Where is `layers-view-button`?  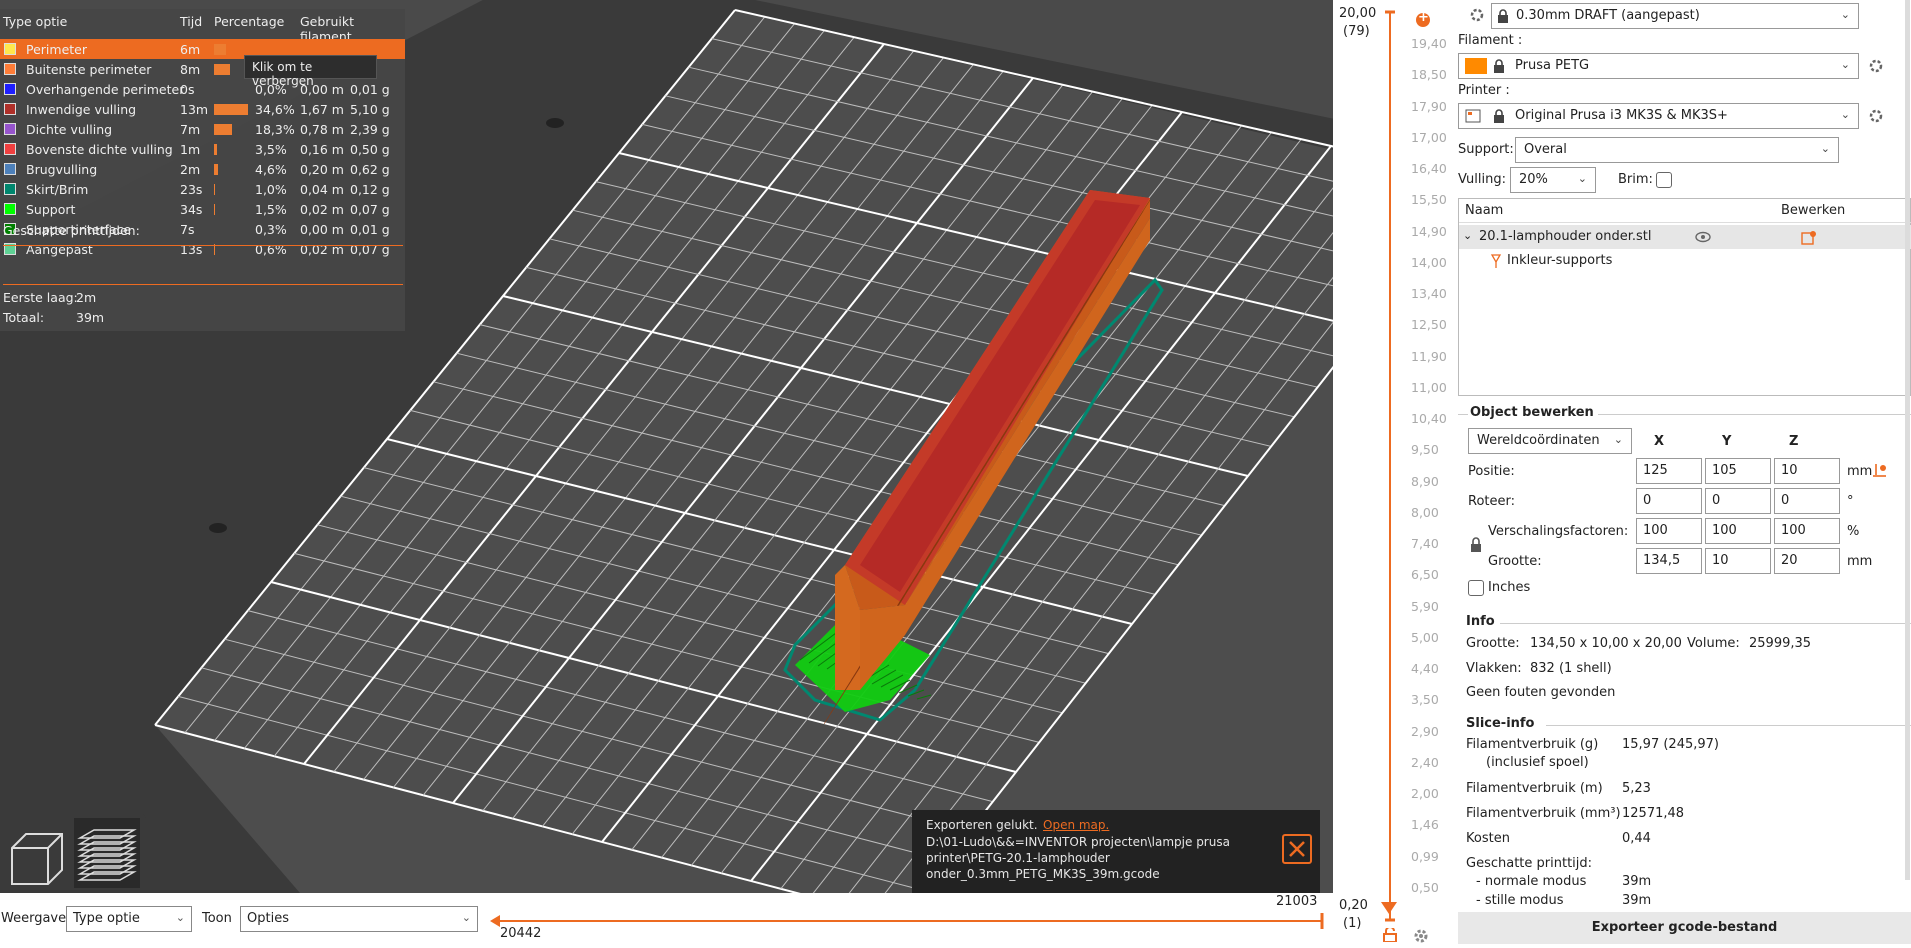
layers-view-button is located at coordinates (107, 853).